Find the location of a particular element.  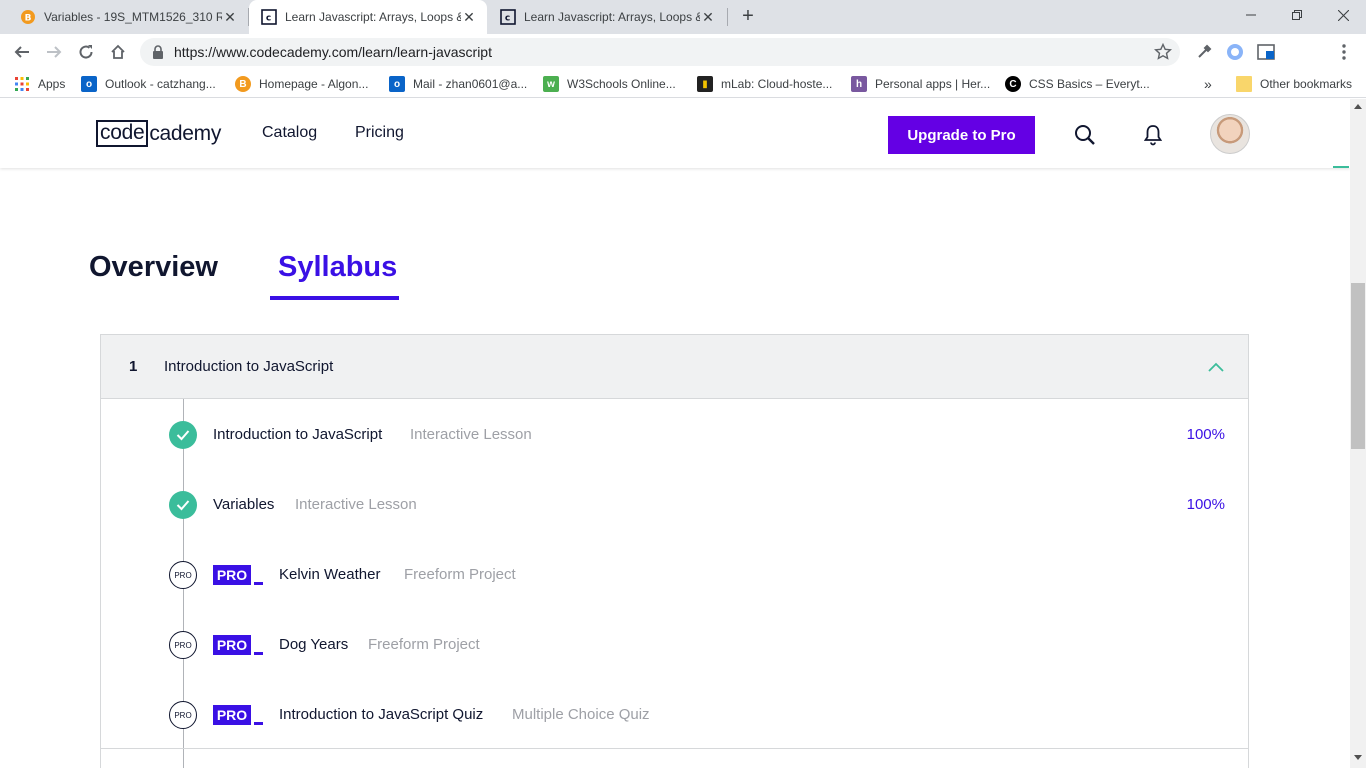

bell-icon is located at coordinates (1153, 135).